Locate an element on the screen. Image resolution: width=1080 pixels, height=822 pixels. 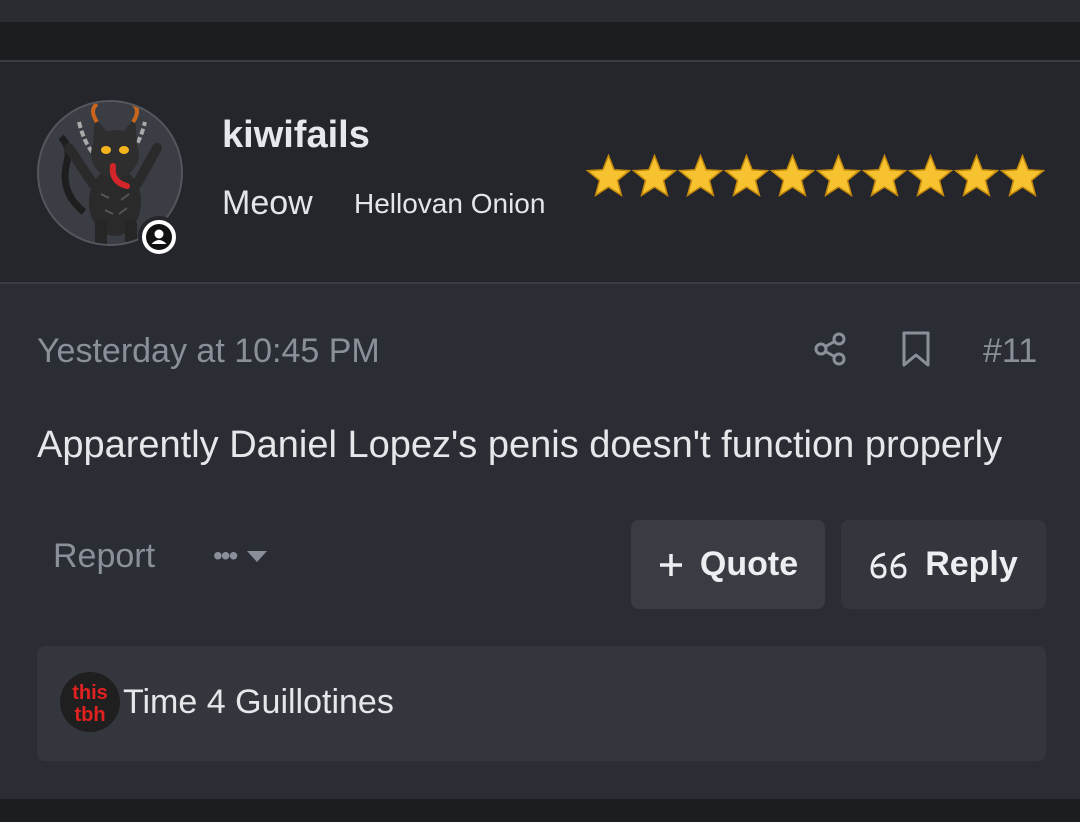
caret-down-icon is located at coordinates (257, 556).